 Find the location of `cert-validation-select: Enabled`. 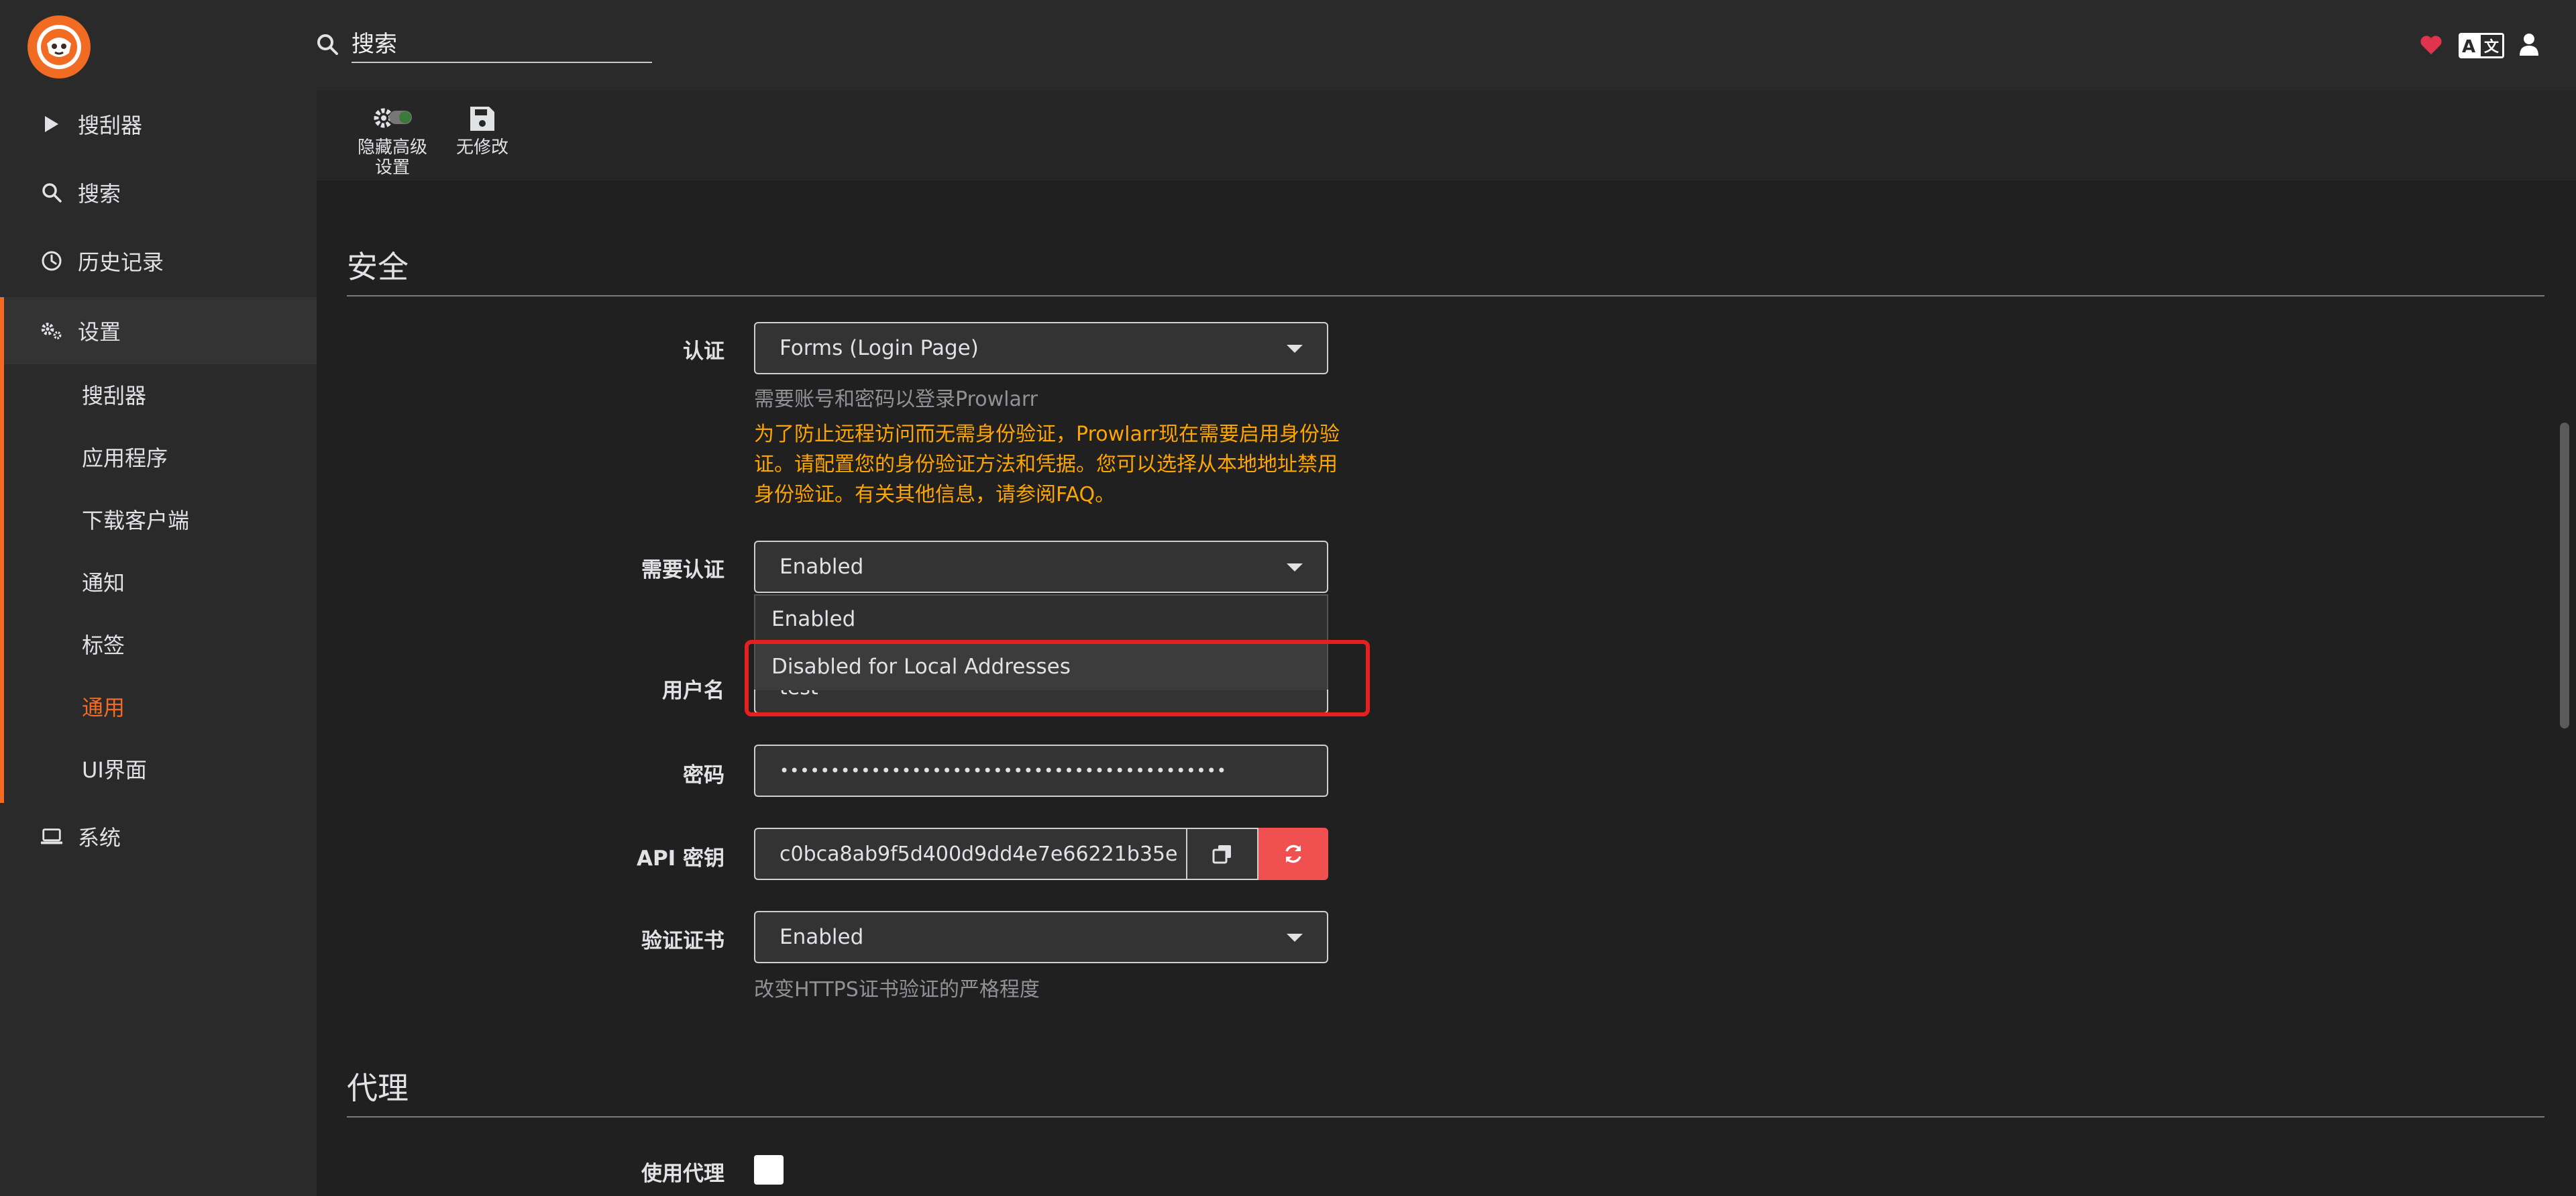

cert-validation-select: Enabled is located at coordinates (1041, 937).